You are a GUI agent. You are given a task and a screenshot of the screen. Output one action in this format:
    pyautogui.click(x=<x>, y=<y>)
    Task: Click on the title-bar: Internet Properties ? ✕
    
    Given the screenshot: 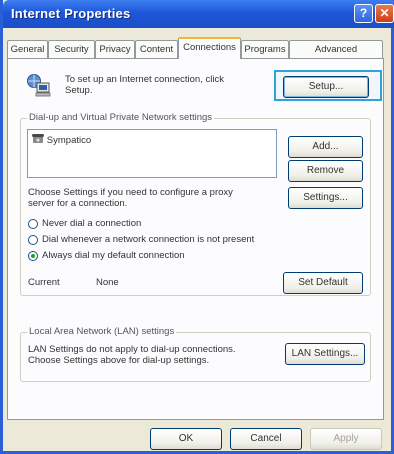 What is the action you would take?
    pyautogui.click(x=198, y=14)
    